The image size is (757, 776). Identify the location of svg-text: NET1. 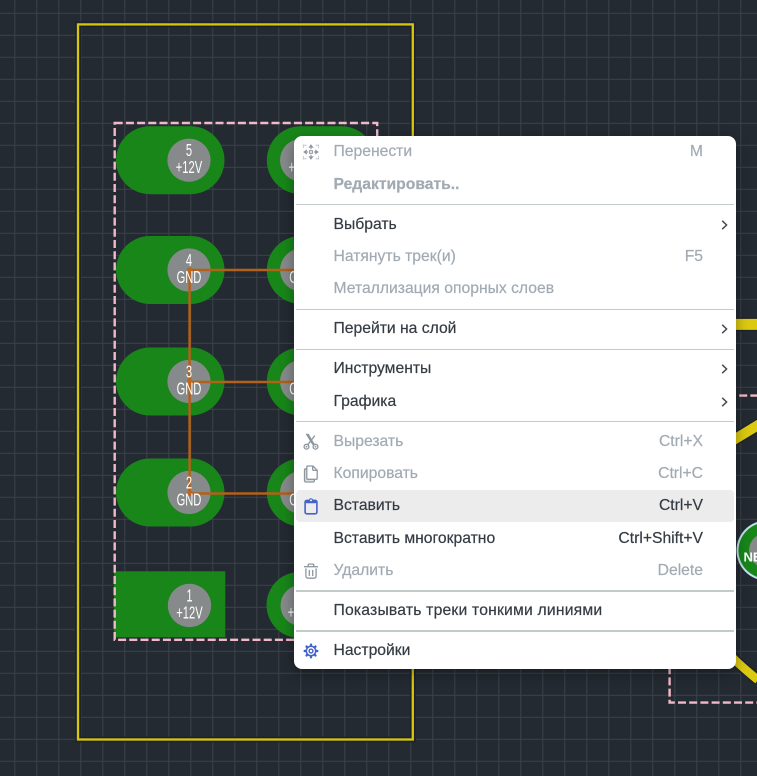
(750, 557).